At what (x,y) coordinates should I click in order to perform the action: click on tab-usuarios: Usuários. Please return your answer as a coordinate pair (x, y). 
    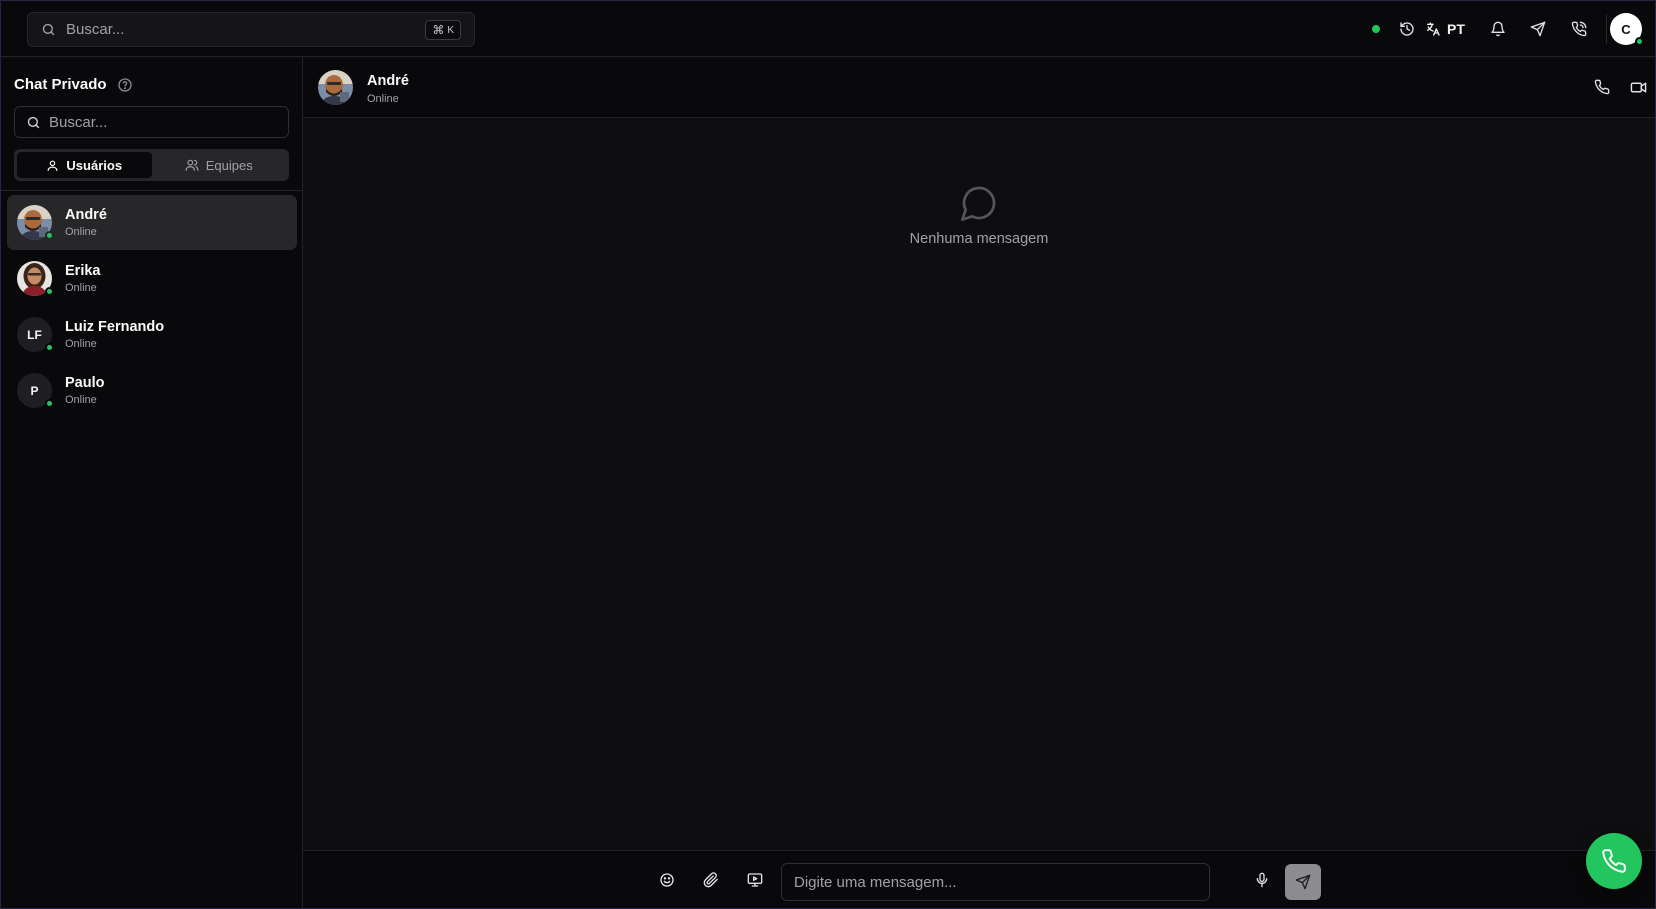
    Looking at the image, I should click on (84, 165).